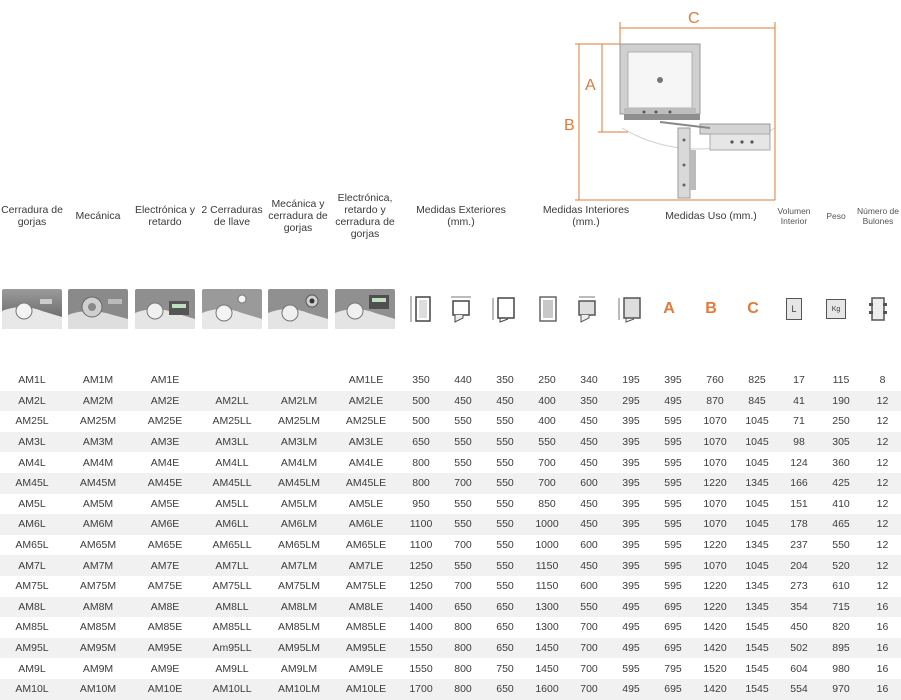 The height and width of the screenshot is (700, 901). Describe the element at coordinates (165, 503) in the screenshot. I see `table-cell: AM5E` at that location.